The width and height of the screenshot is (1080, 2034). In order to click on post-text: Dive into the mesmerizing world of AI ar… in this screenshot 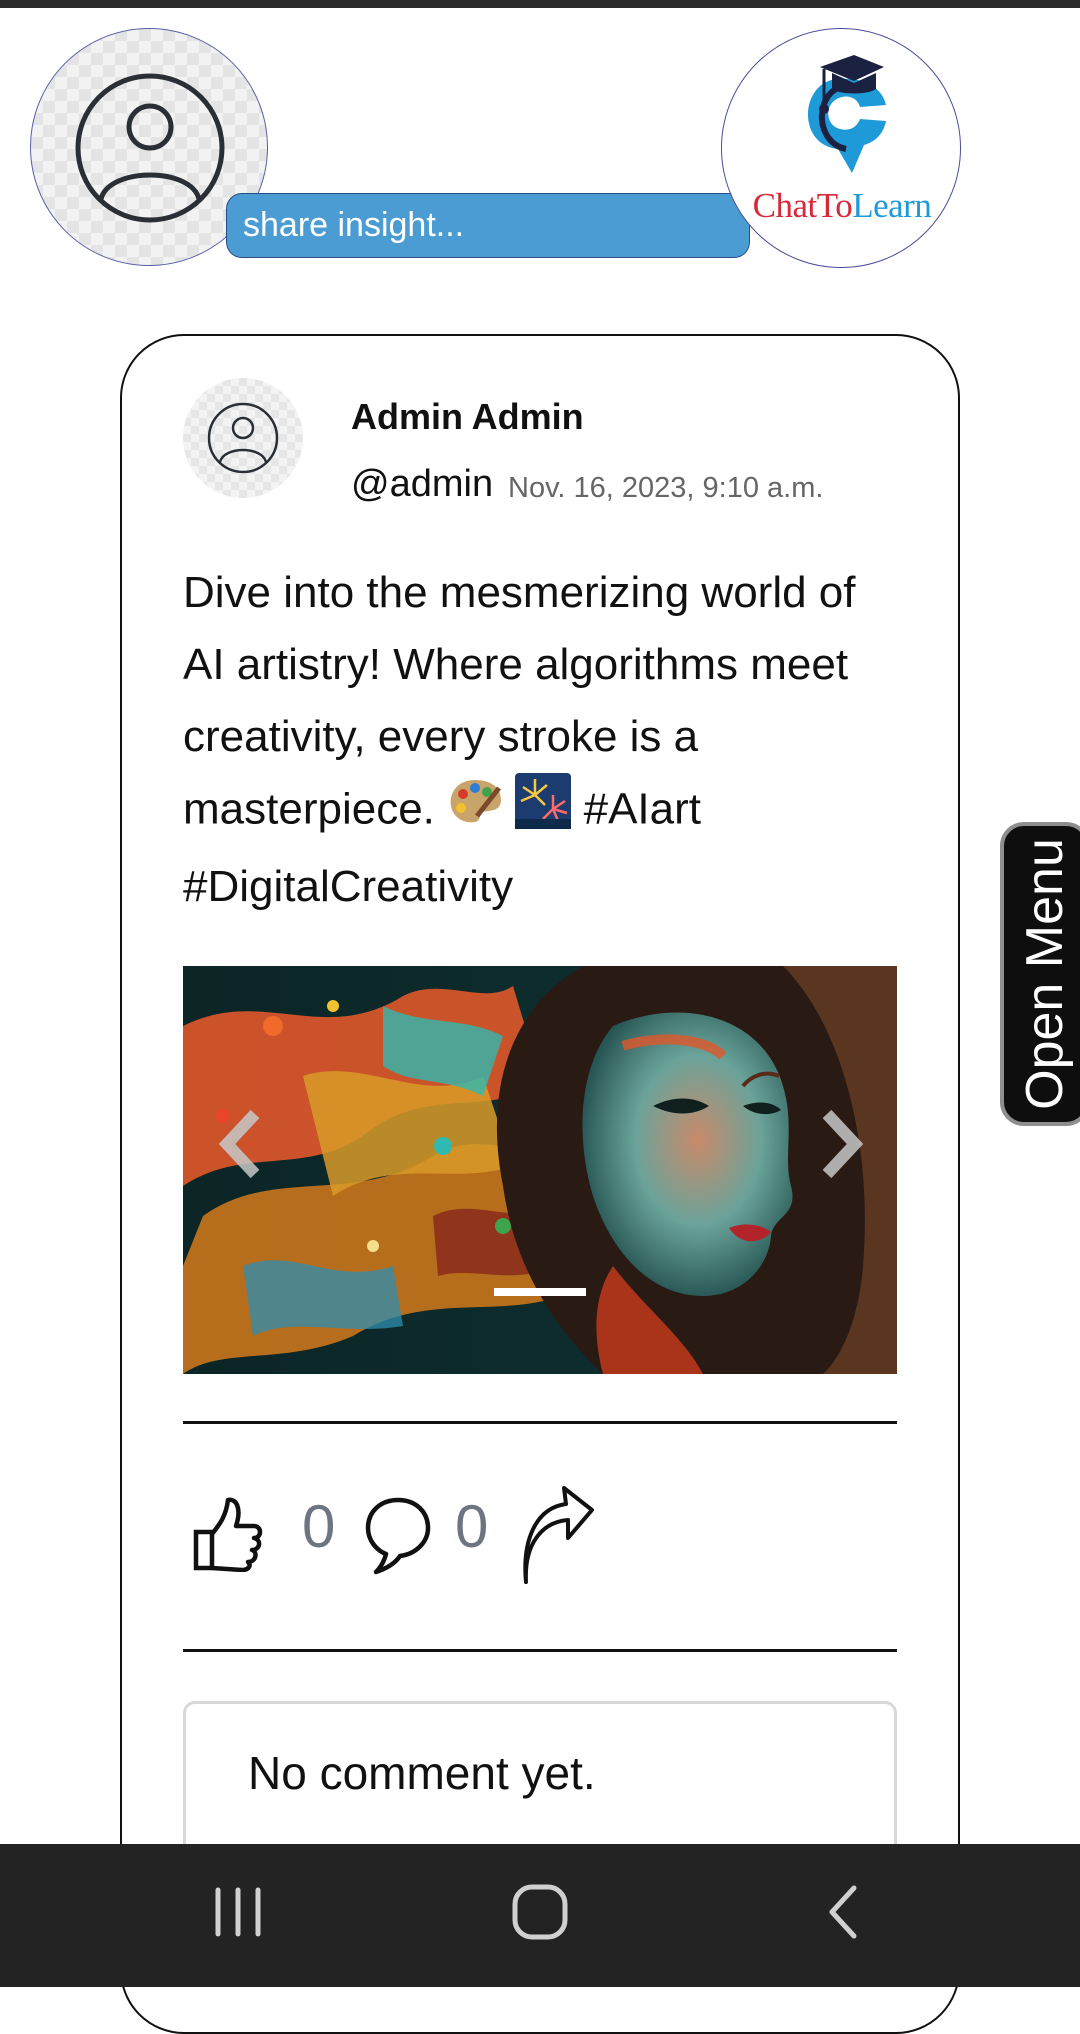, I will do `click(543, 740)`.